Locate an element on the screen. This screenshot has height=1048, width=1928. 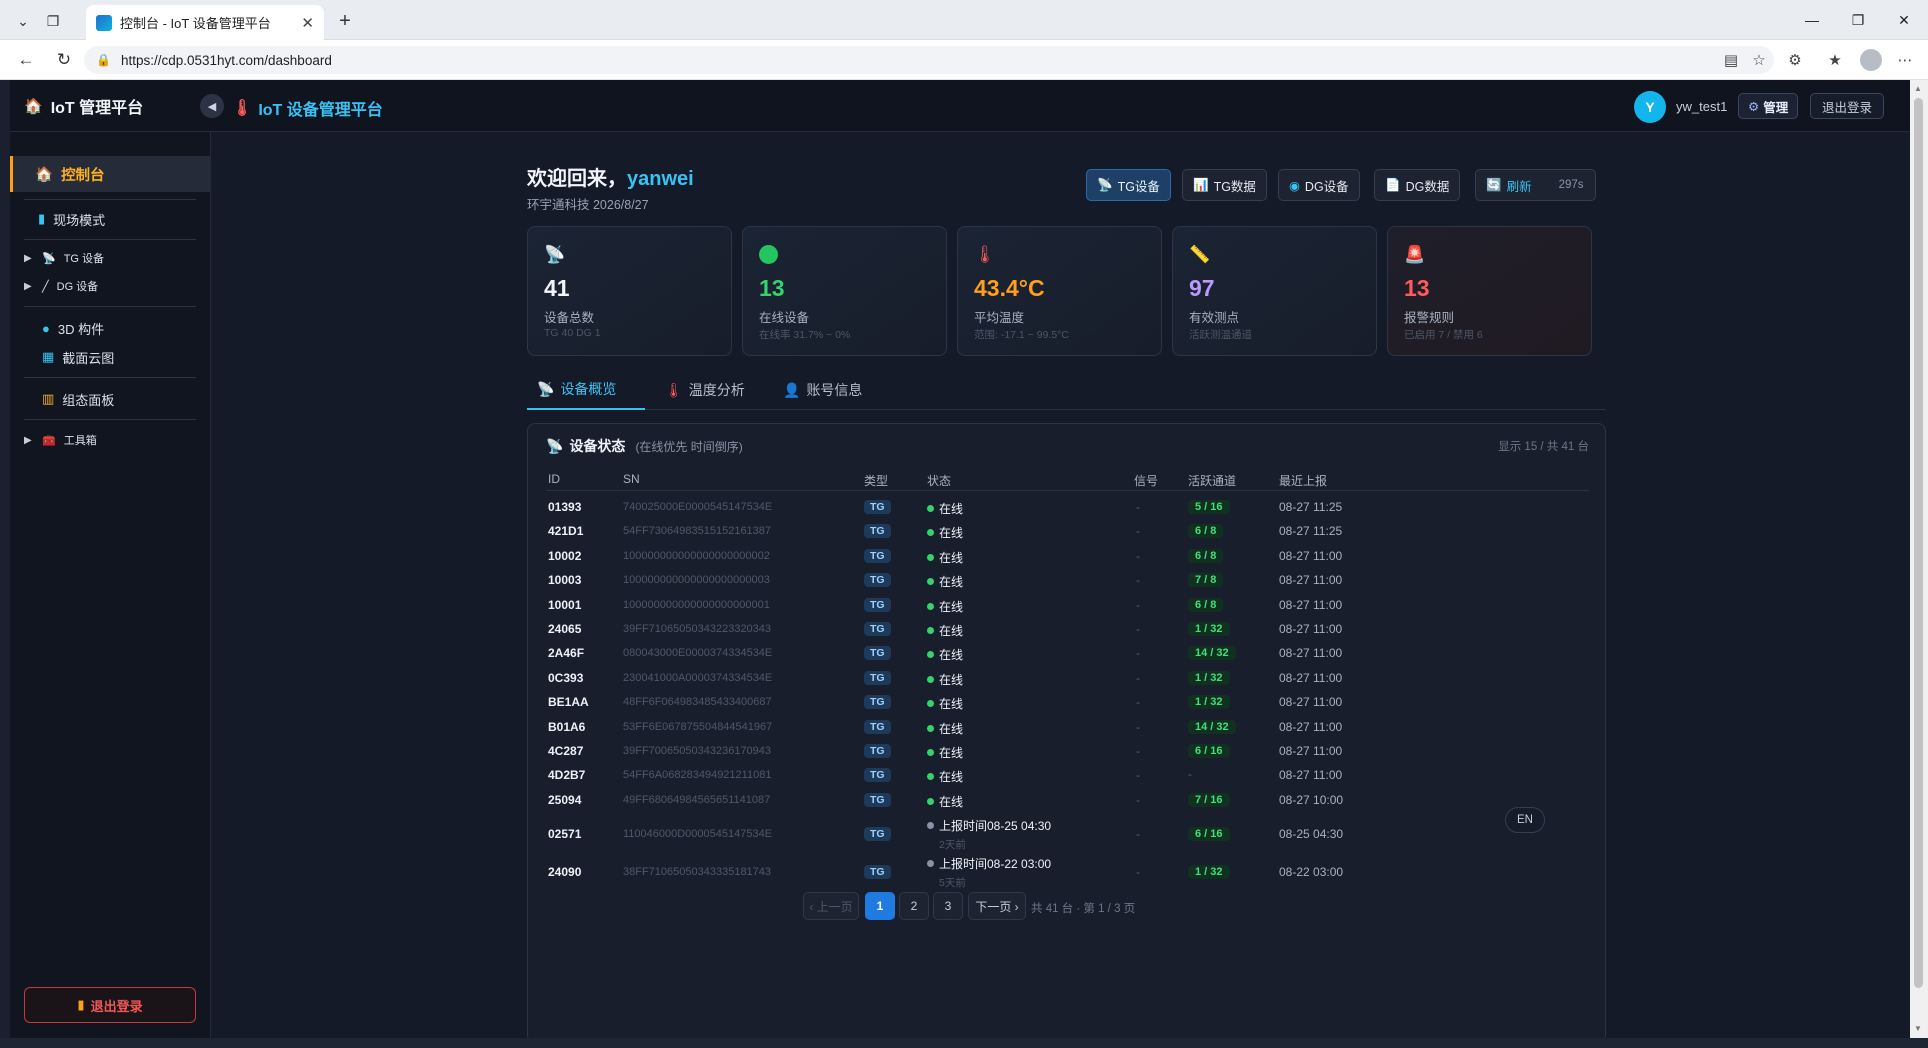
sidebar-item-dg-devices: ▶ ╱ DG 设备 is located at coordinates (110, 286).